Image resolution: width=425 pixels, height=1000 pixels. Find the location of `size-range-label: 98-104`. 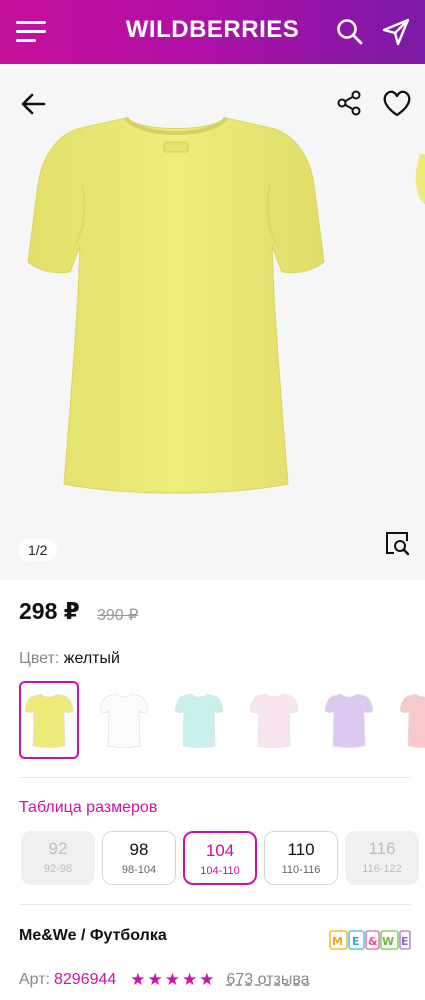

size-range-label: 98-104 is located at coordinates (139, 870).